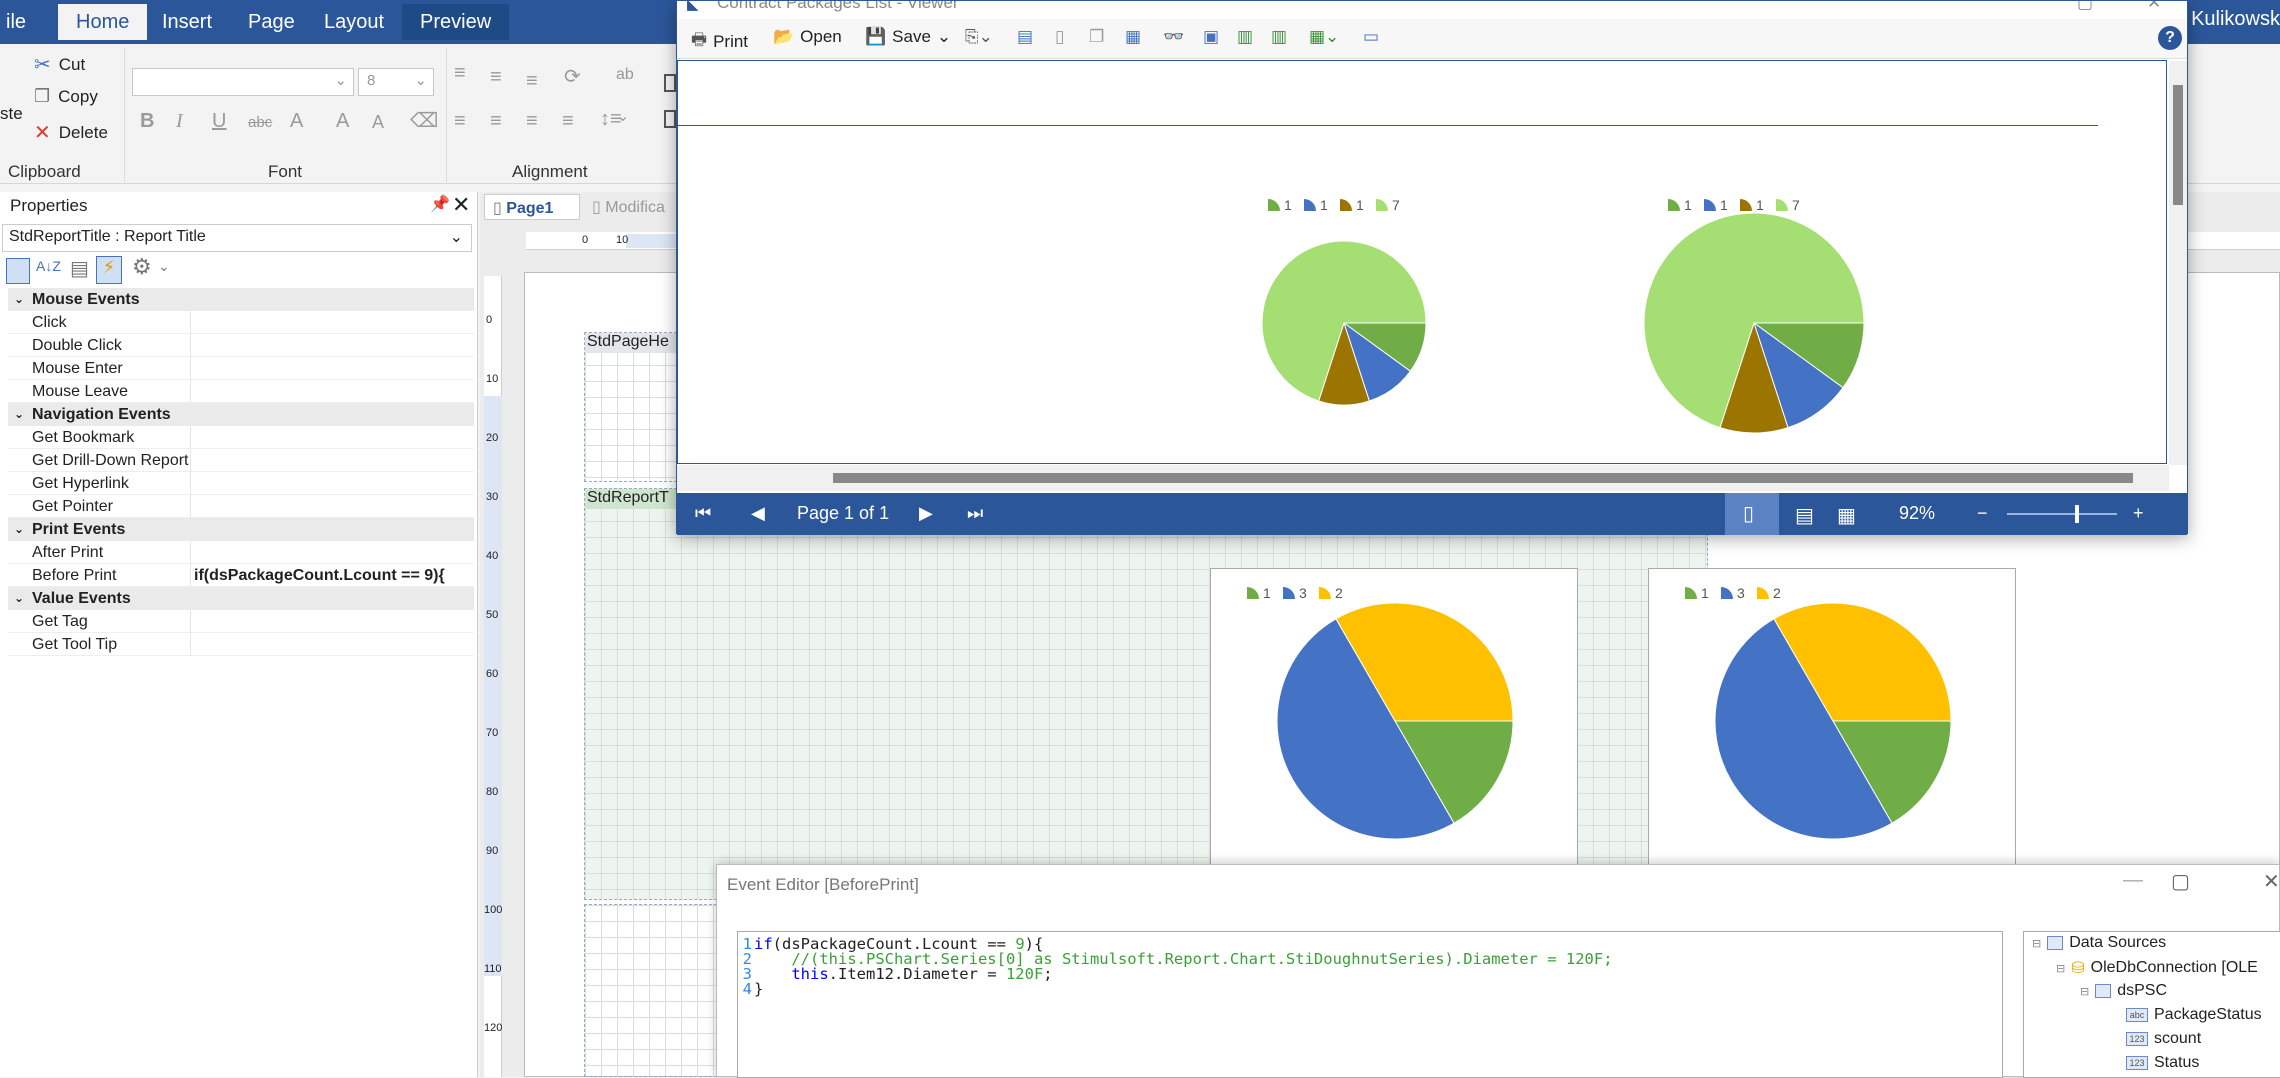  What do you see at coordinates (496, 77) in the screenshot?
I see `align-middle-icon: ≡` at bounding box center [496, 77].